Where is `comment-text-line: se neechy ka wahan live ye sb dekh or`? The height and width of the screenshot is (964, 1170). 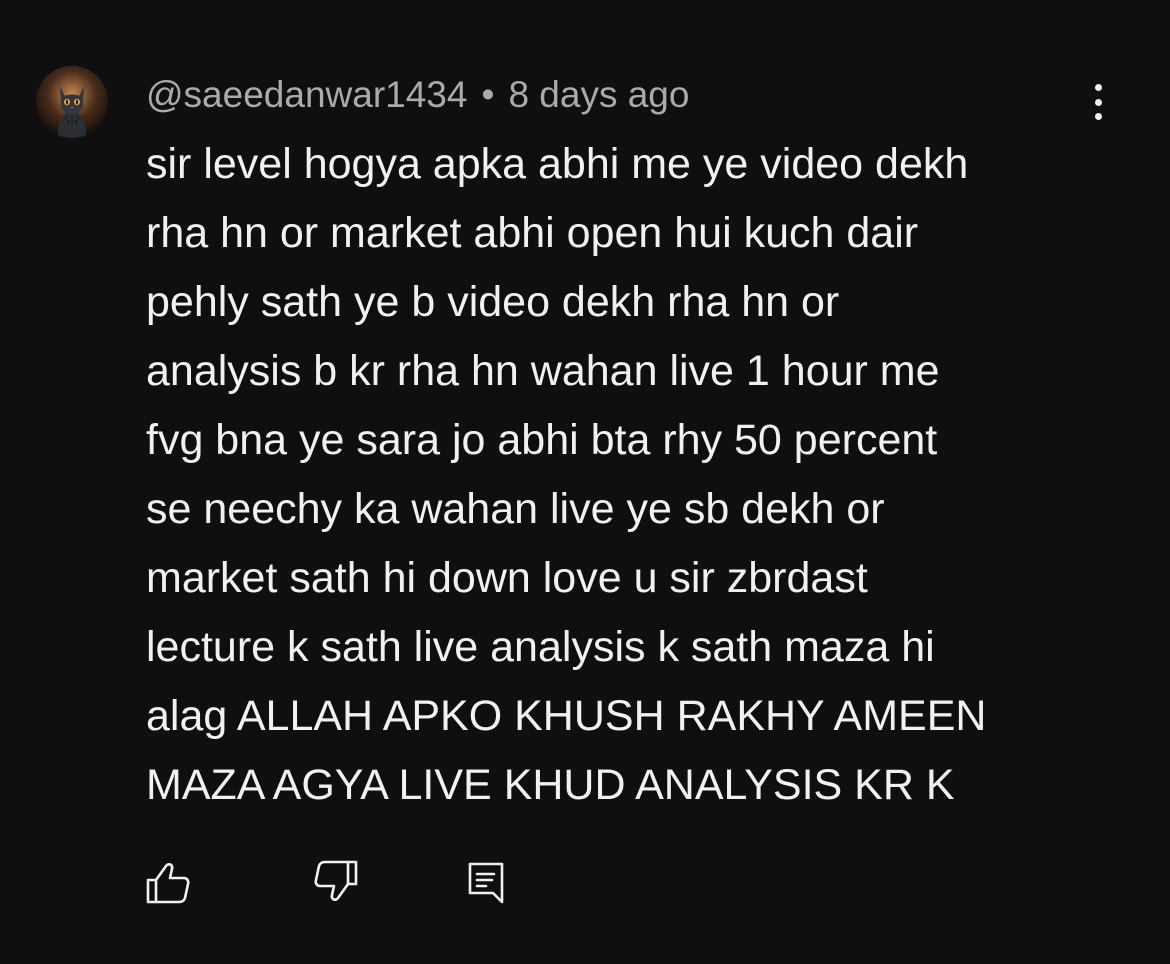 comment-text-line: se neechy ka wahan live ye sb dekh or is located at coordinates (515, 509).